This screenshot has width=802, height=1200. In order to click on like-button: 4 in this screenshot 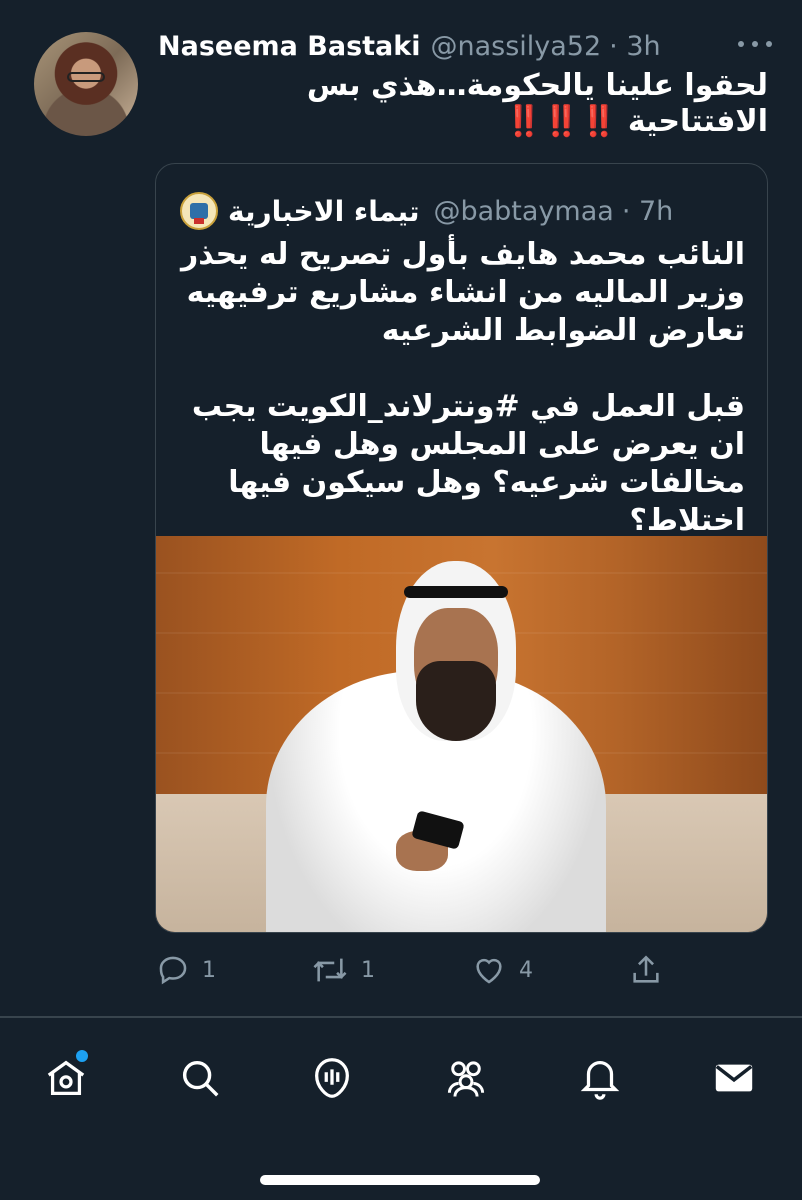, I will do `click(502, 970)`.